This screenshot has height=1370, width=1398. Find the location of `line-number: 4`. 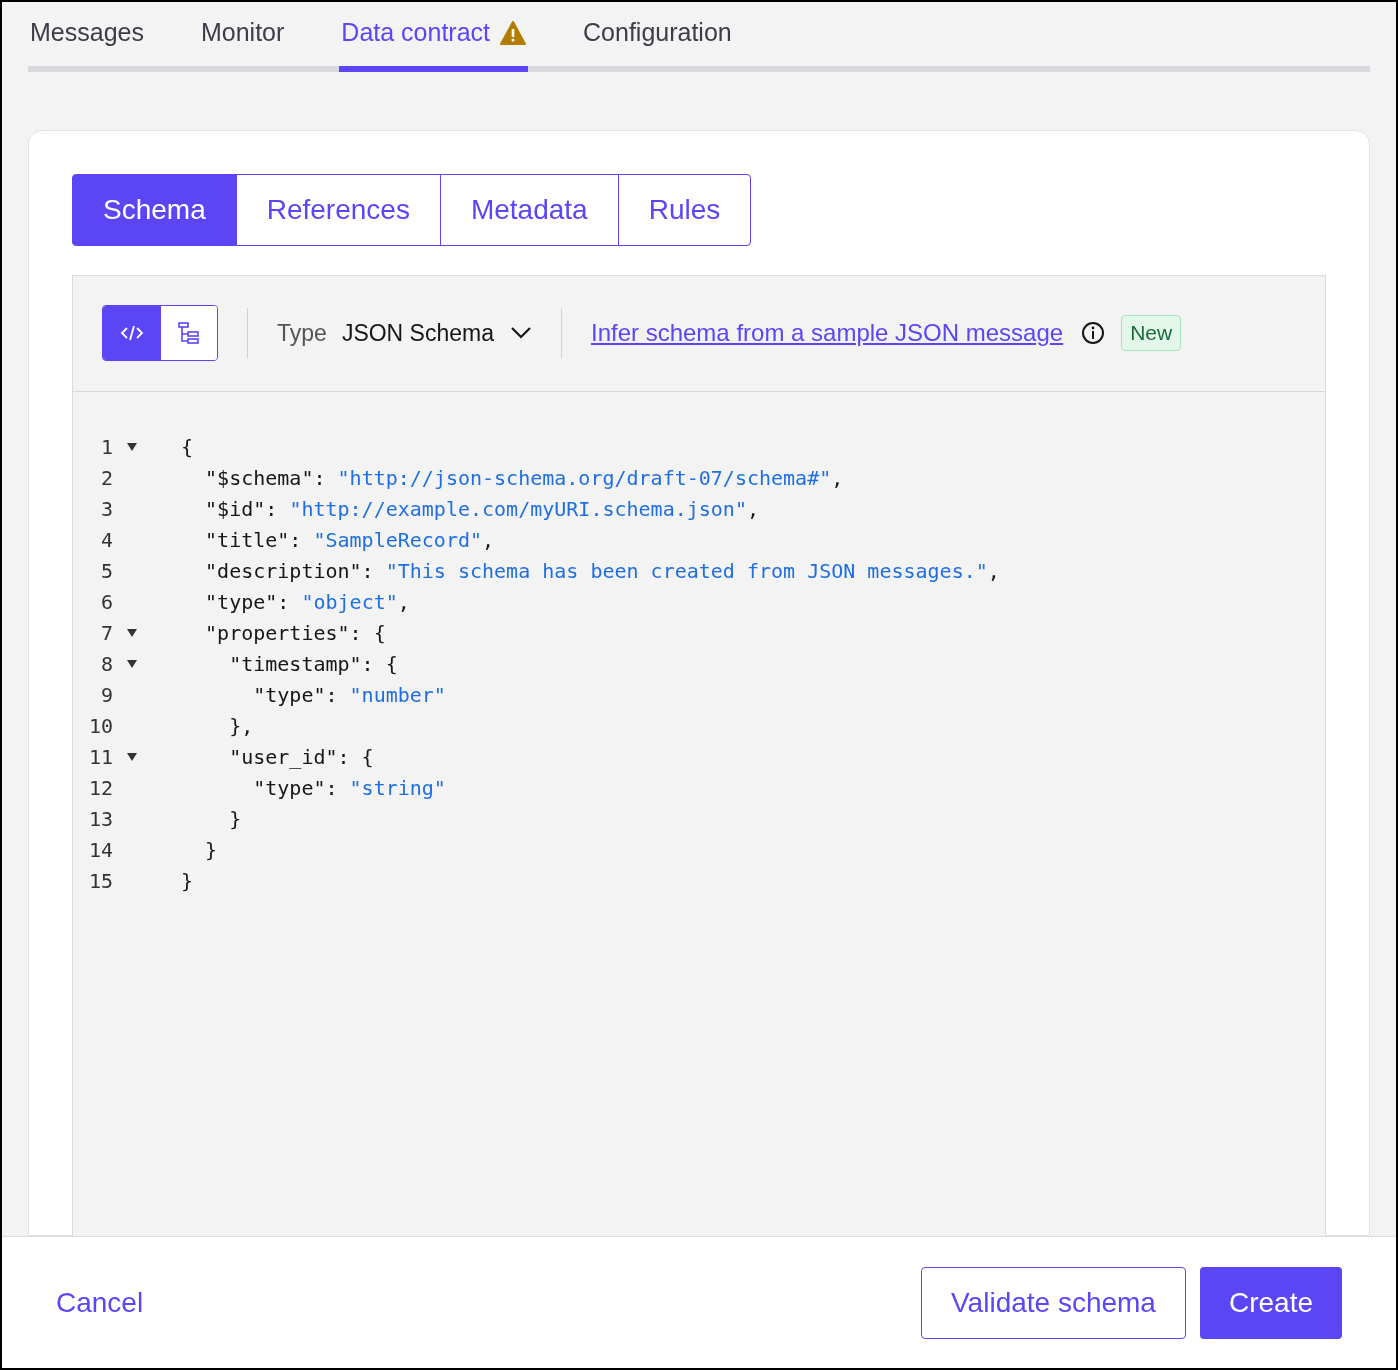

line-number: 4 is located at coordinates (106, 540).